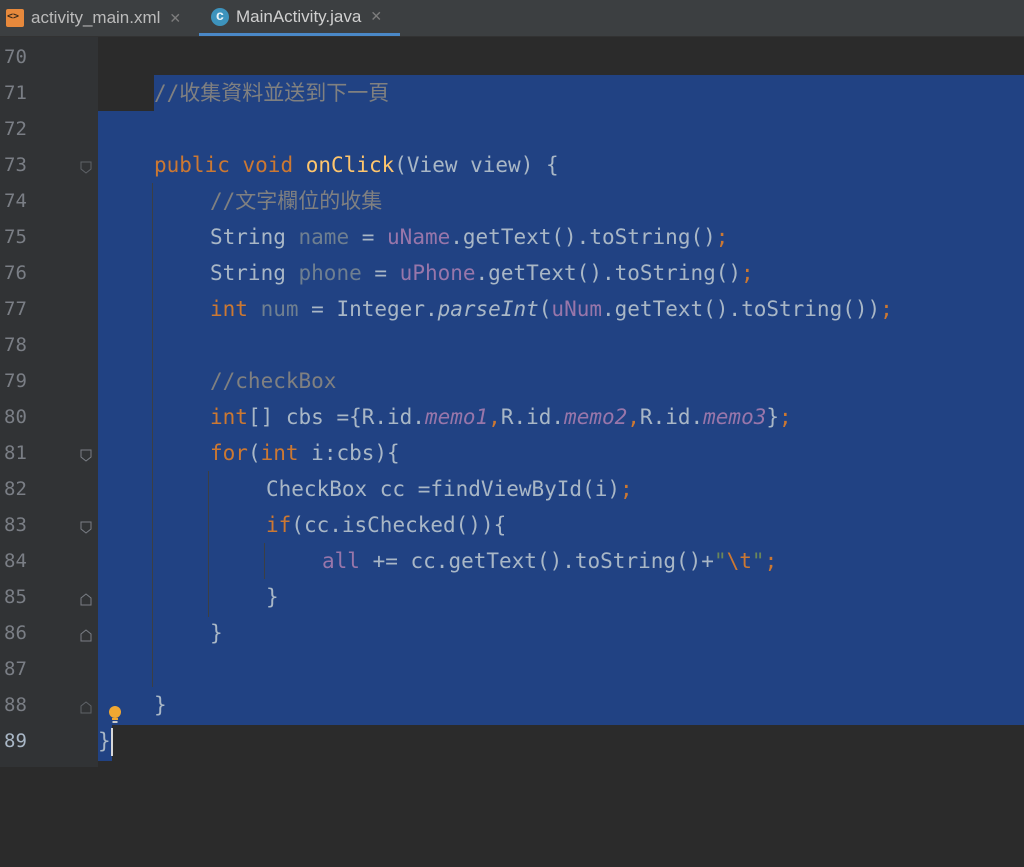 Image resolution: width=1024 pixels, height=867 pixels. Describe the element at coordinates (96, 17) in the screenshot. I see `tab-label: activity_main.xml` at that location.